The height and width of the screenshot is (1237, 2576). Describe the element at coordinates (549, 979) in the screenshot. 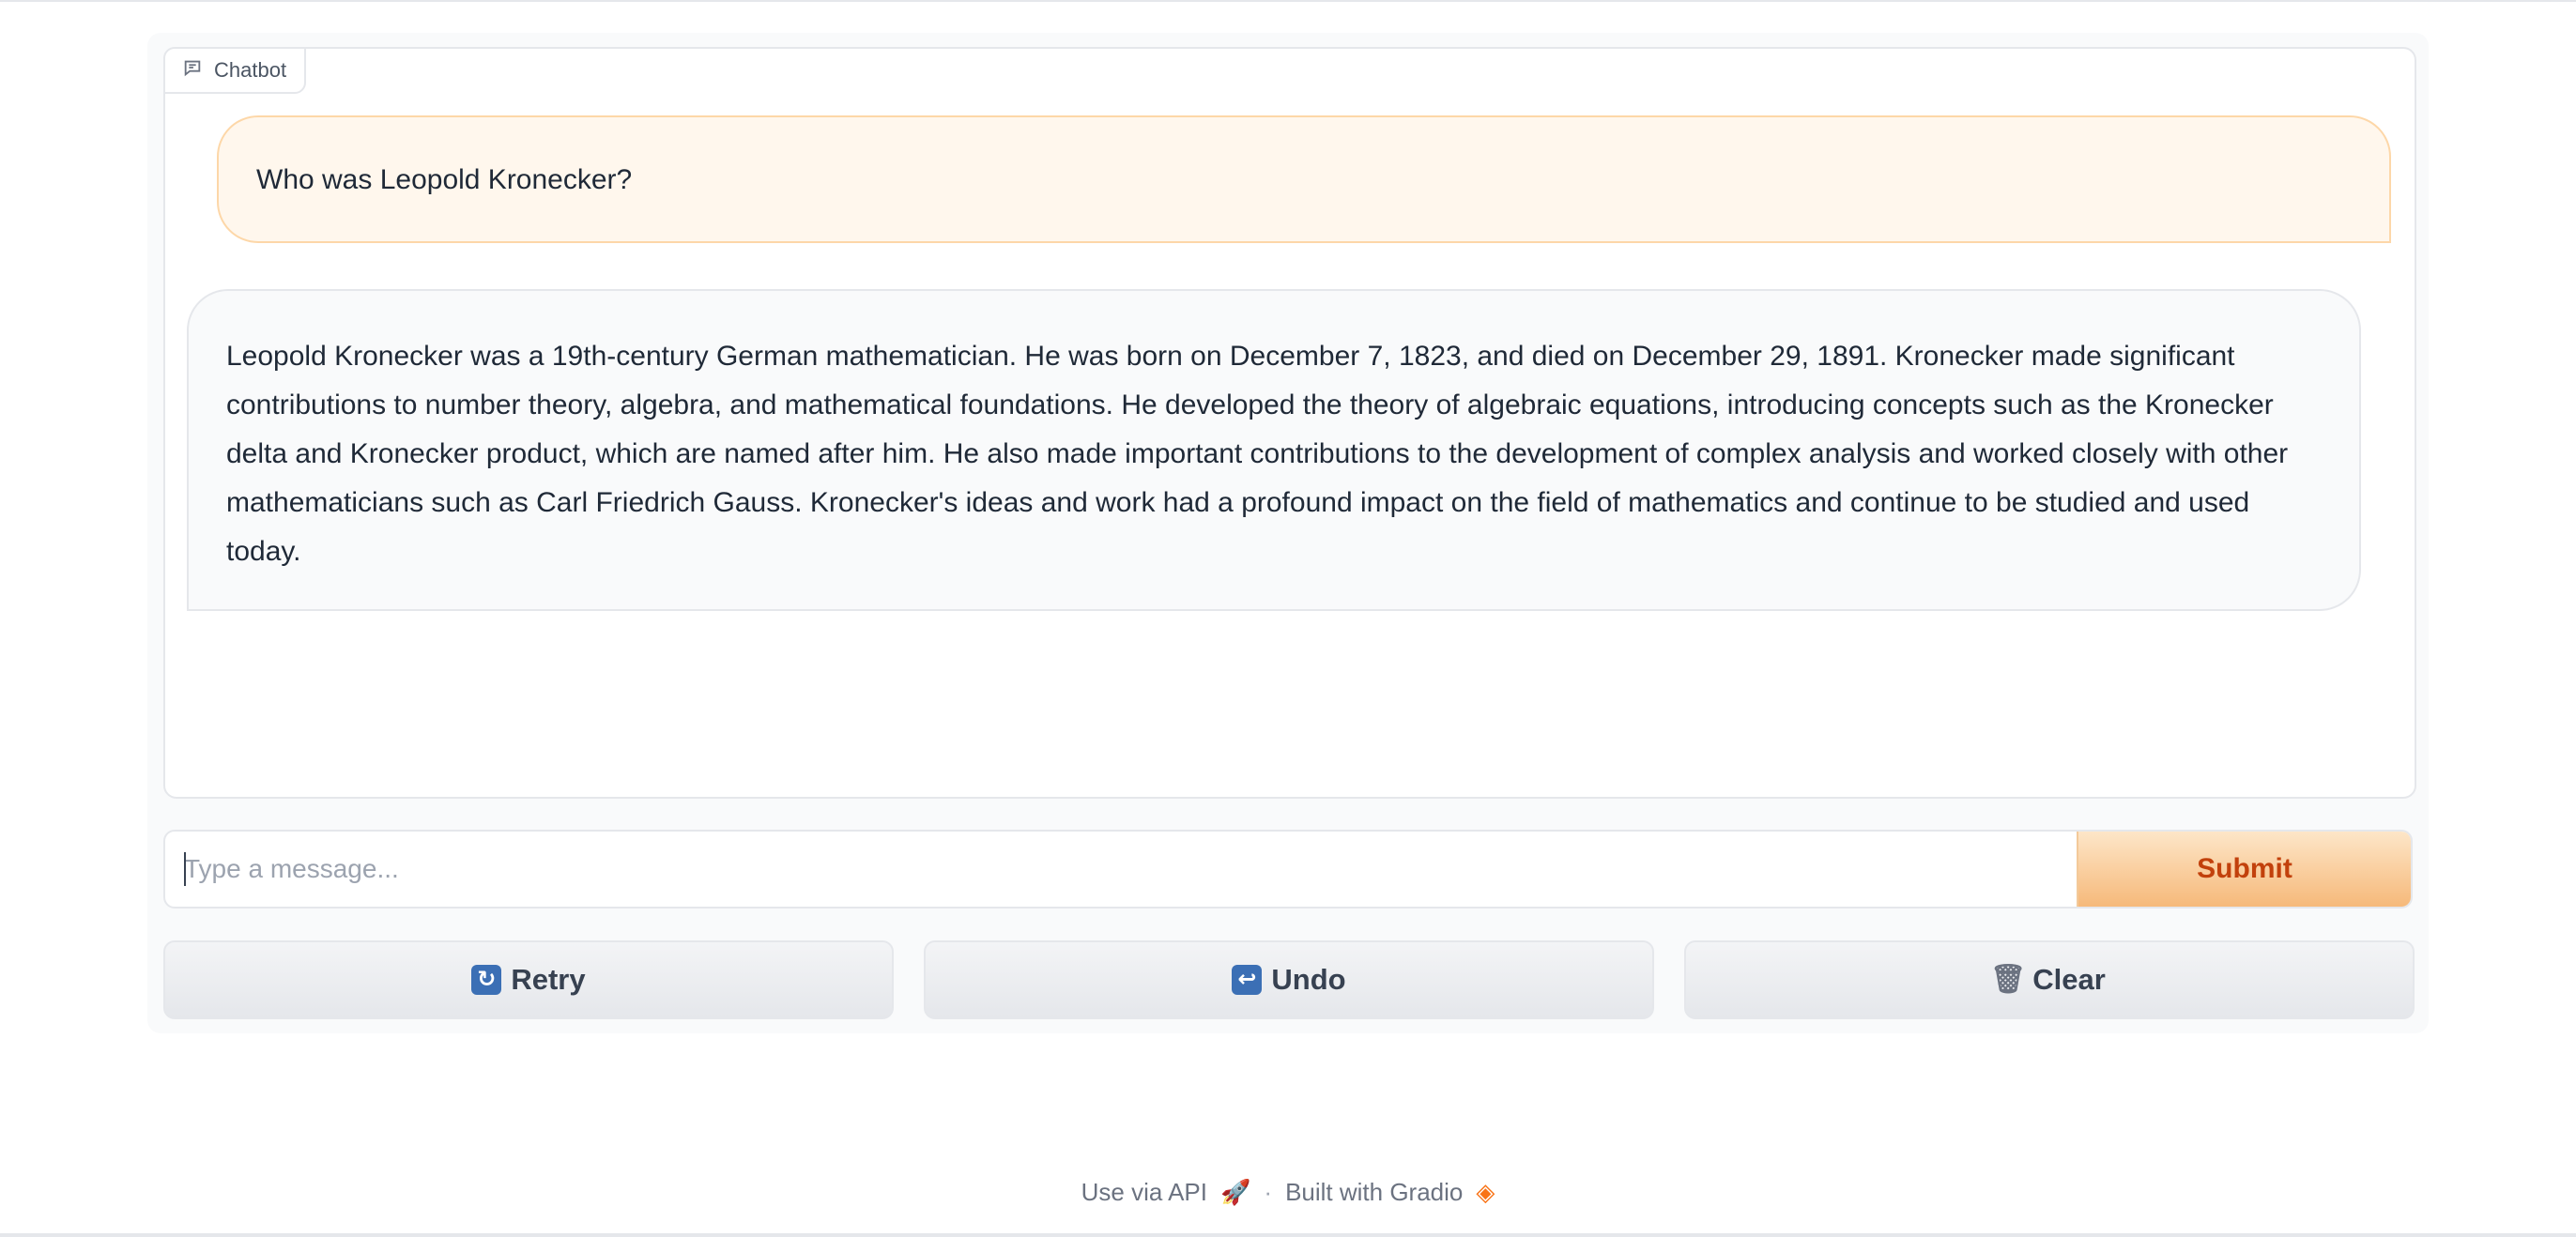

I see `retry-label: Retry` at that location.